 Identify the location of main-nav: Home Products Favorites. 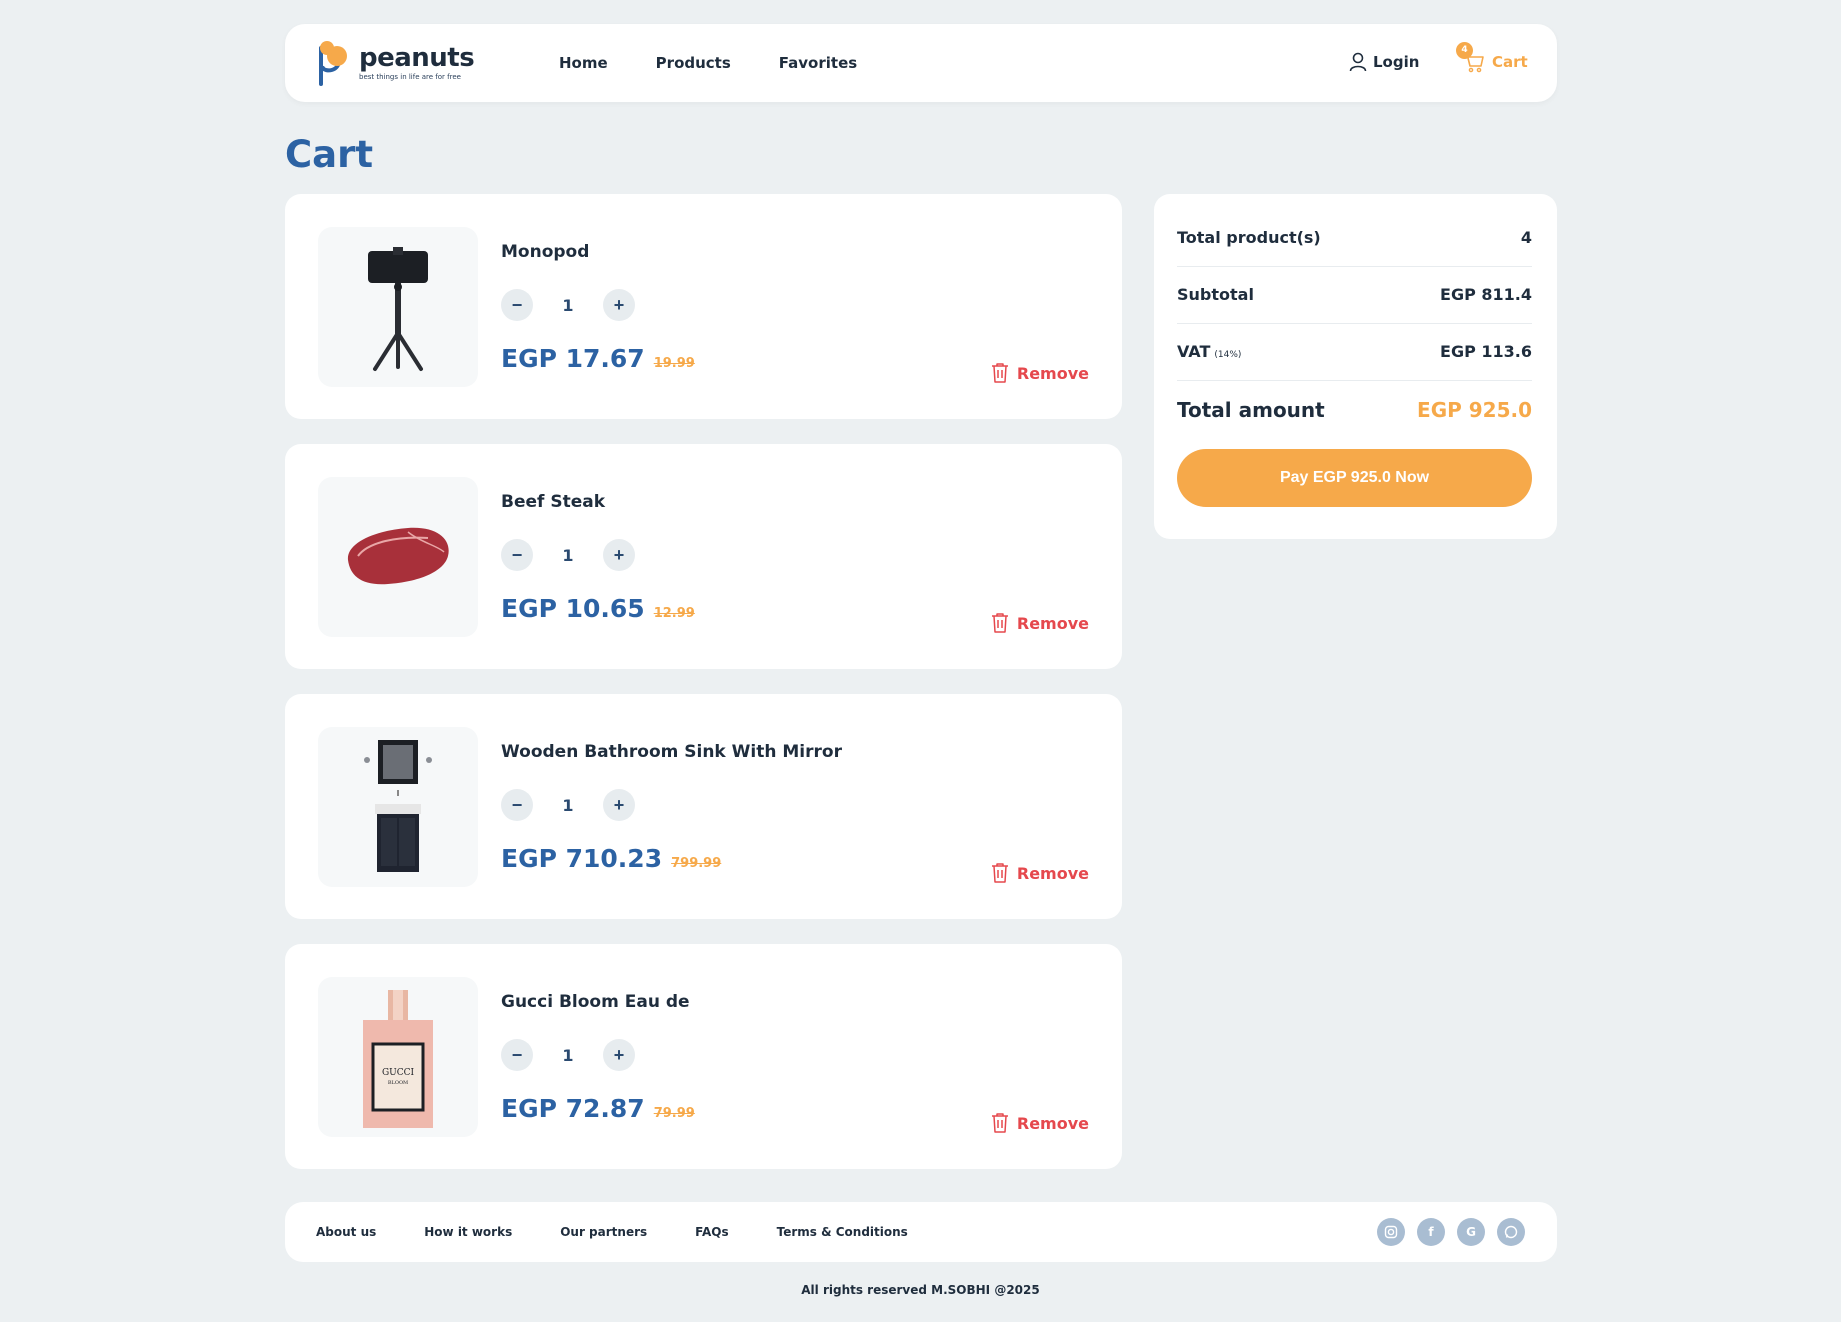
(732, 63).